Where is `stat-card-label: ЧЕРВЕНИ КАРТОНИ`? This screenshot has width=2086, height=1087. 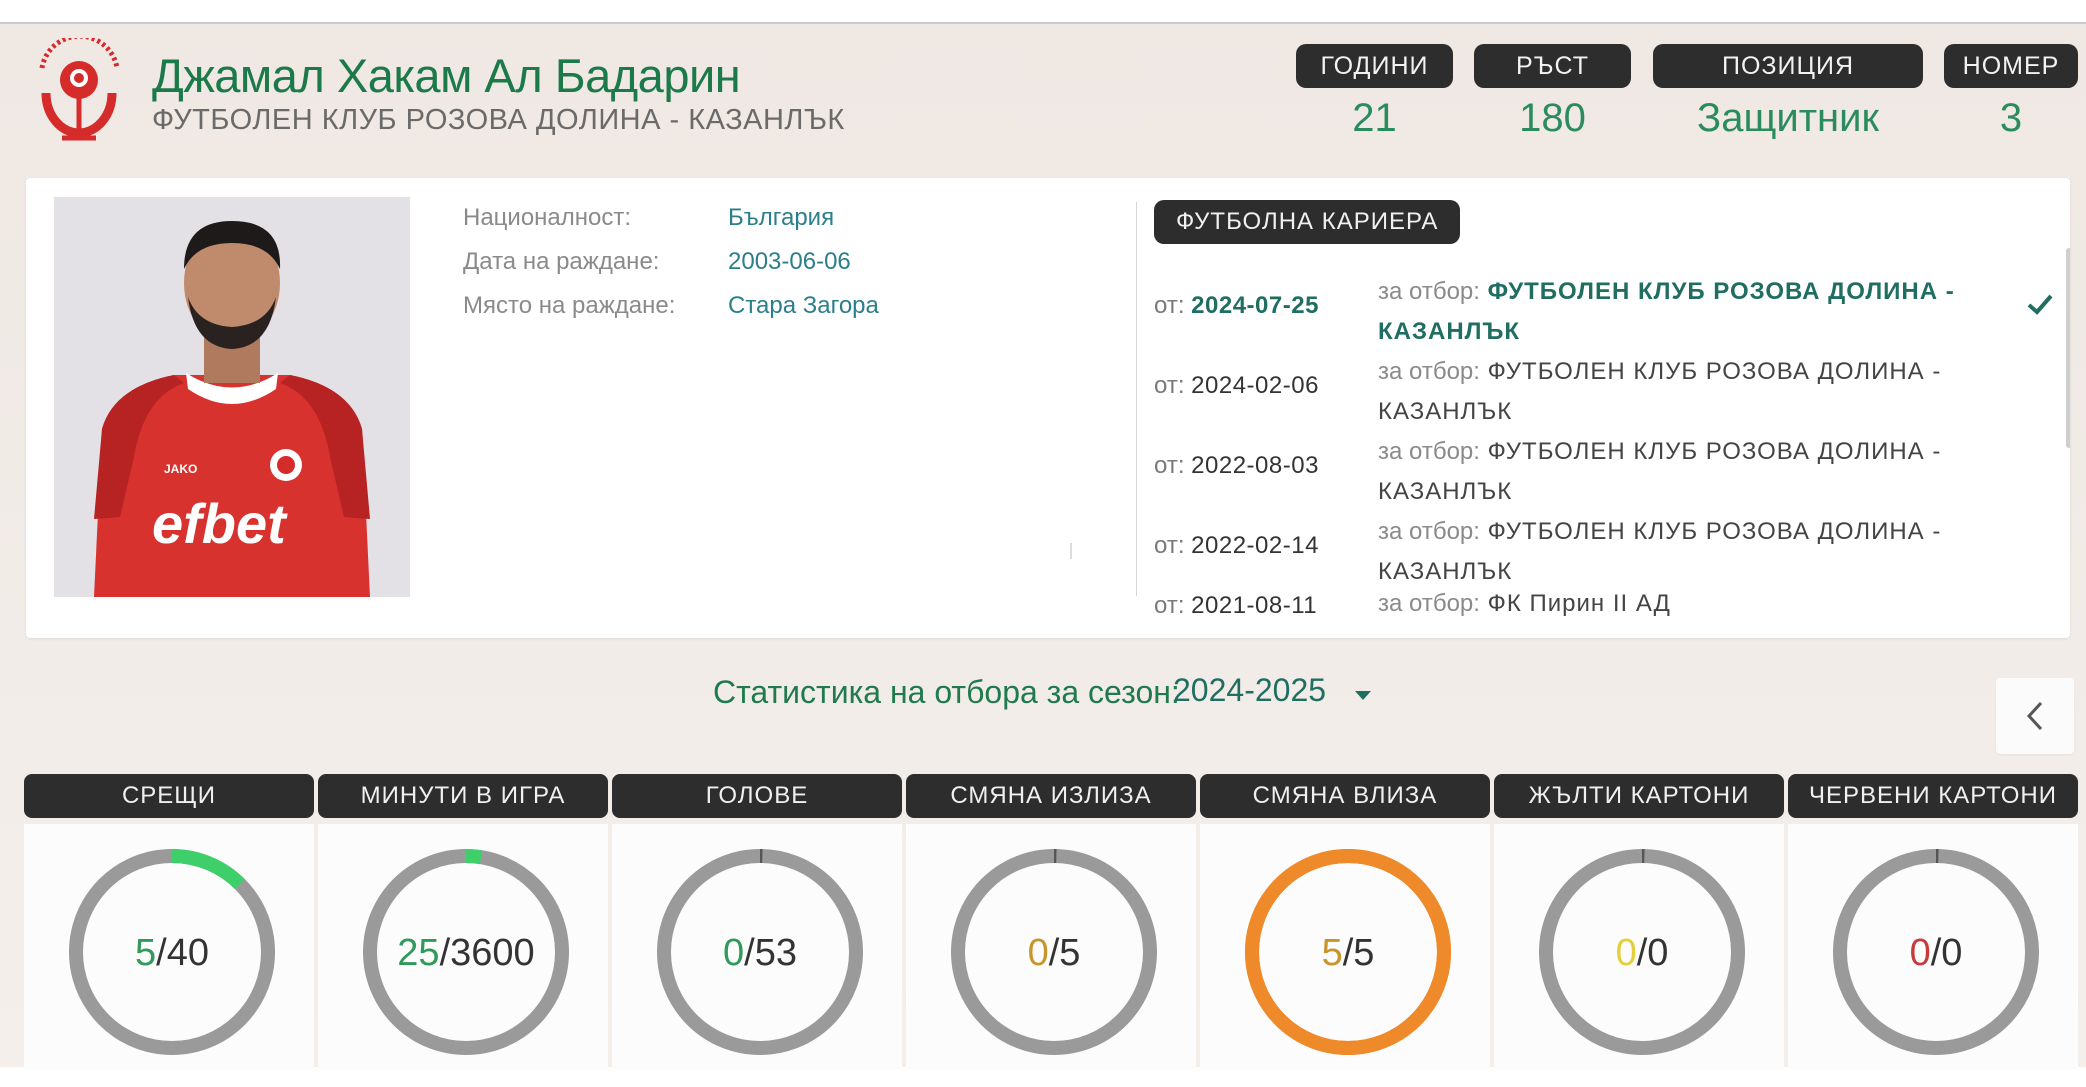
stat-card-label: ЧЕРВЕНИ КАРТОНИ is located at coordinates (1933, 796).